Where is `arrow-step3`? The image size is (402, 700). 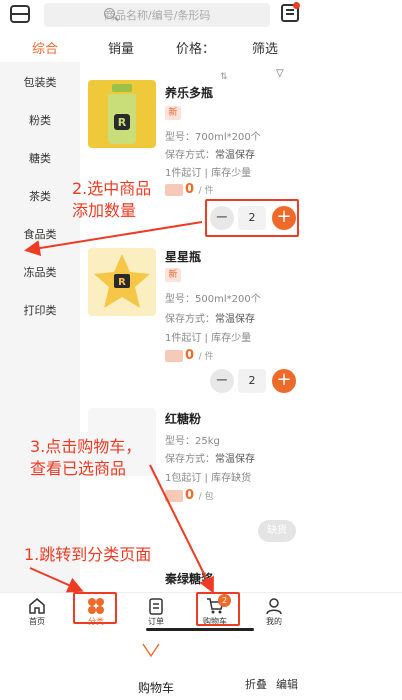 arrow-step3 is located at coordinates (181, 529).